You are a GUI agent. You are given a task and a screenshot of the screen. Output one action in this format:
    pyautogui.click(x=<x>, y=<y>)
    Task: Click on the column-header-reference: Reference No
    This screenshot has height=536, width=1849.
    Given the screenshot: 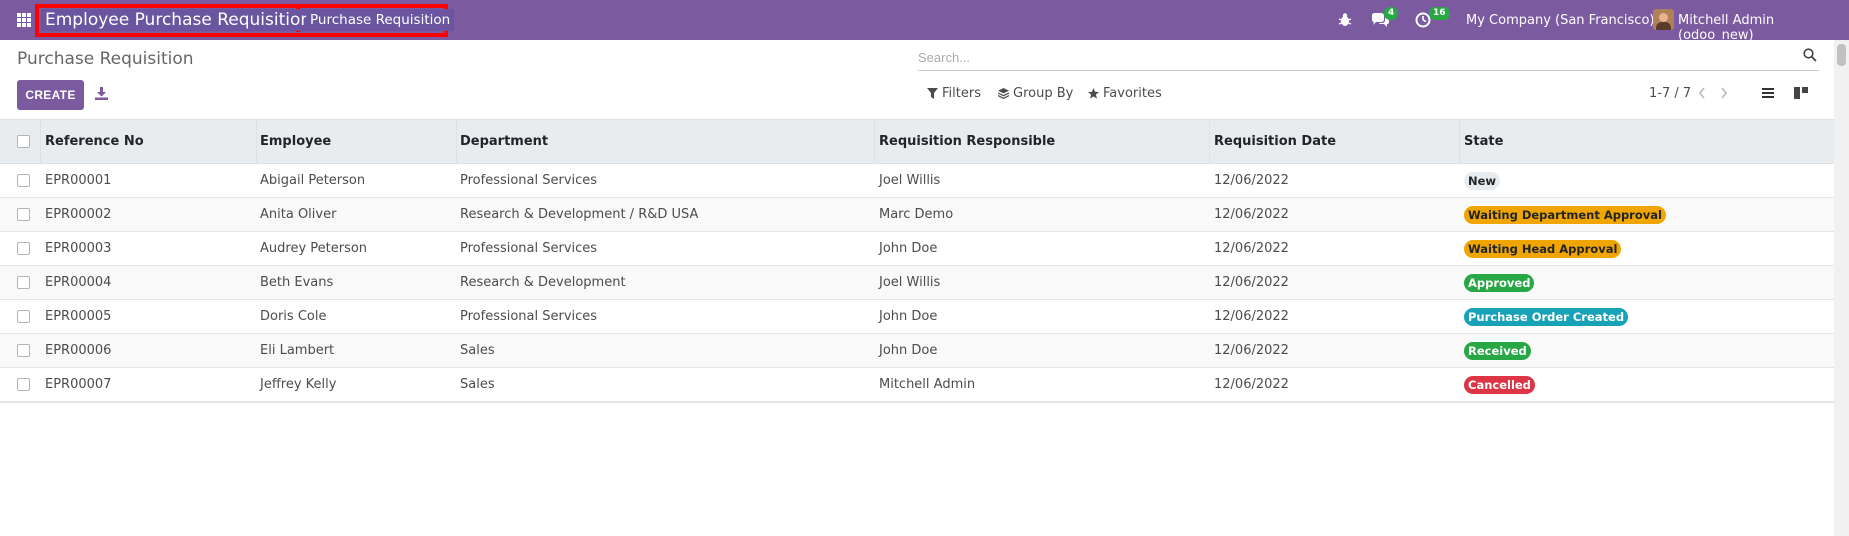 What is the action you would take?
    pyautogui.click(x=94, y=141)
    